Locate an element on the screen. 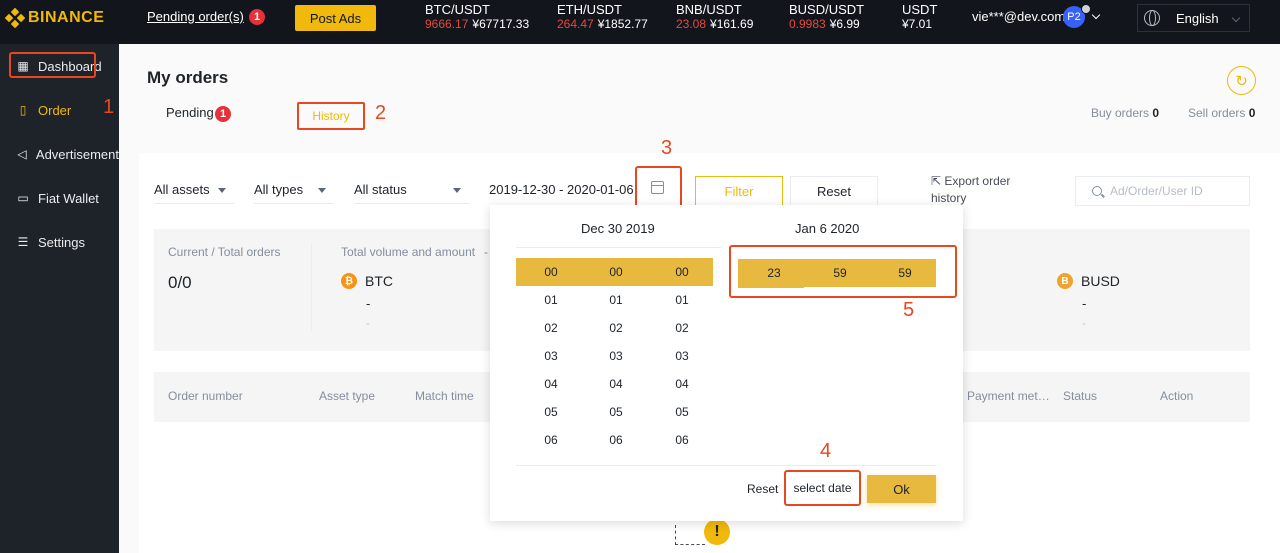 Image resolution: width=1280 pixels, height=553 pixels. second-option: 04 is located at coordinates (682, 384).